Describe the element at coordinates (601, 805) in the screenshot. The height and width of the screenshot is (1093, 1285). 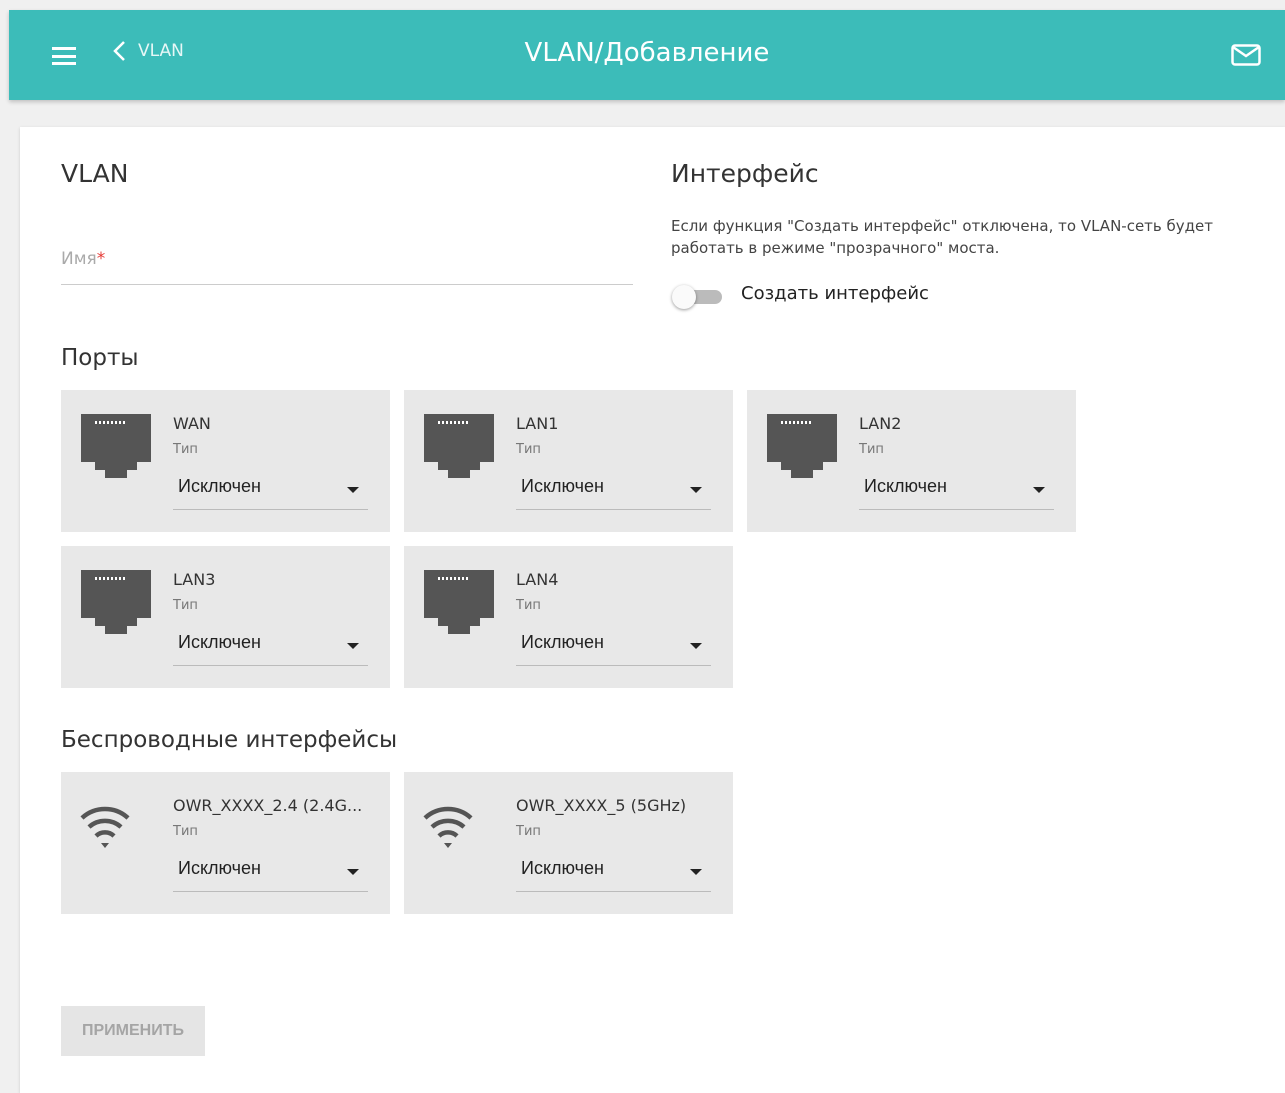
I see `wifi-name: OWR_XXXX_5 (5GHz)` at that location.